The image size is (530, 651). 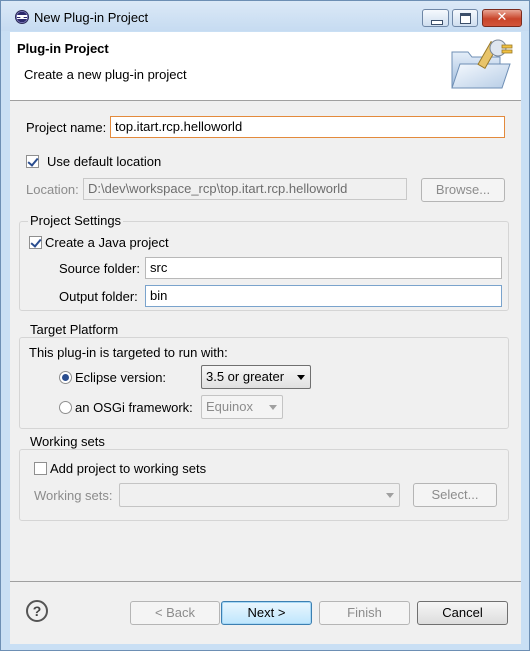 I want to click on project-name-input: top.itart.rcp.helloworld, so click(x=307, y=127).